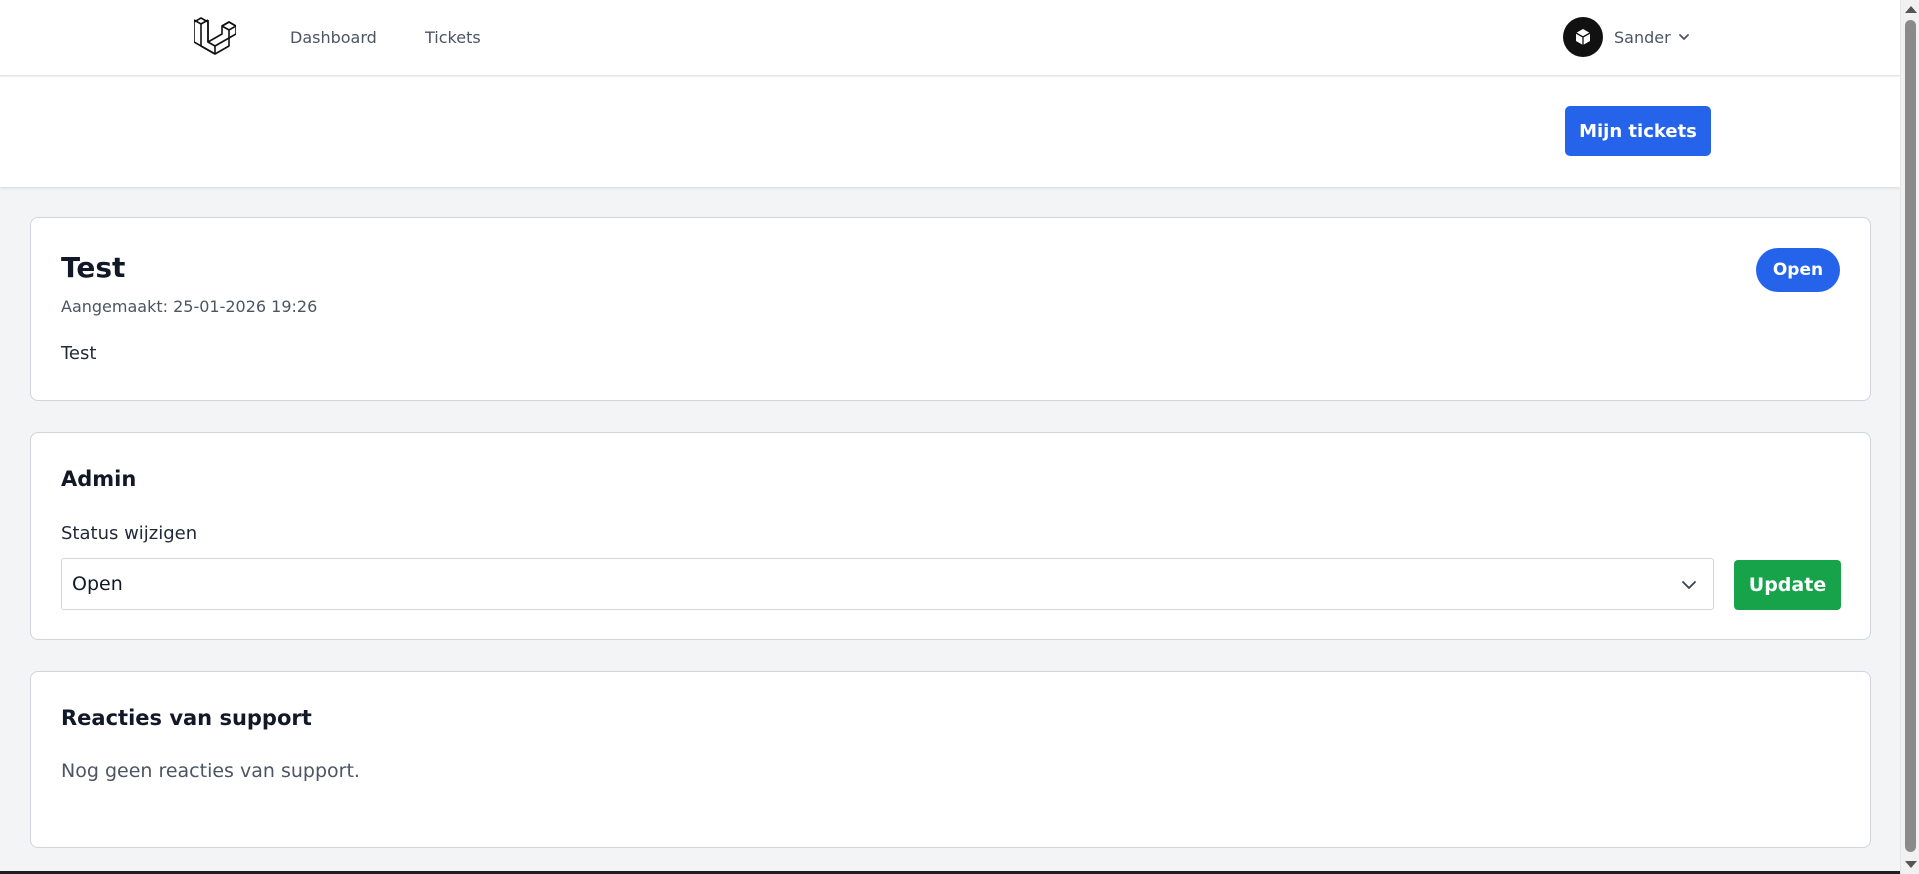 The height and width of the screenshot is (874, 1919). Describe the element at coordinates (210, 771) in the screenshot. I see `no-replies-message: Nog geen reacties van support.` at that location.